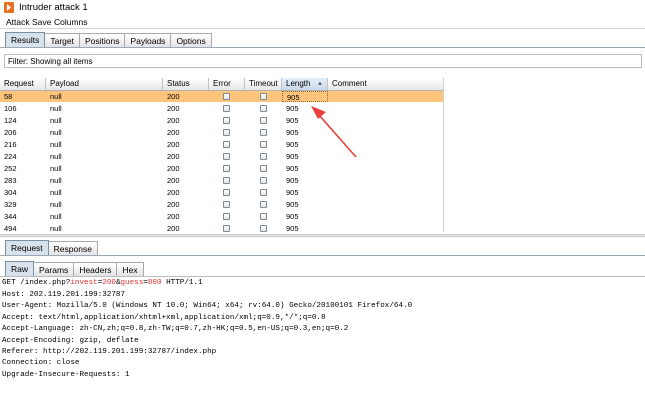 This screenshot has width=645, height=406. What do you see at coordinates (385, 84) in the screenshot?
I see `column-header-comment: Comment` at bounding box center [385, 84].